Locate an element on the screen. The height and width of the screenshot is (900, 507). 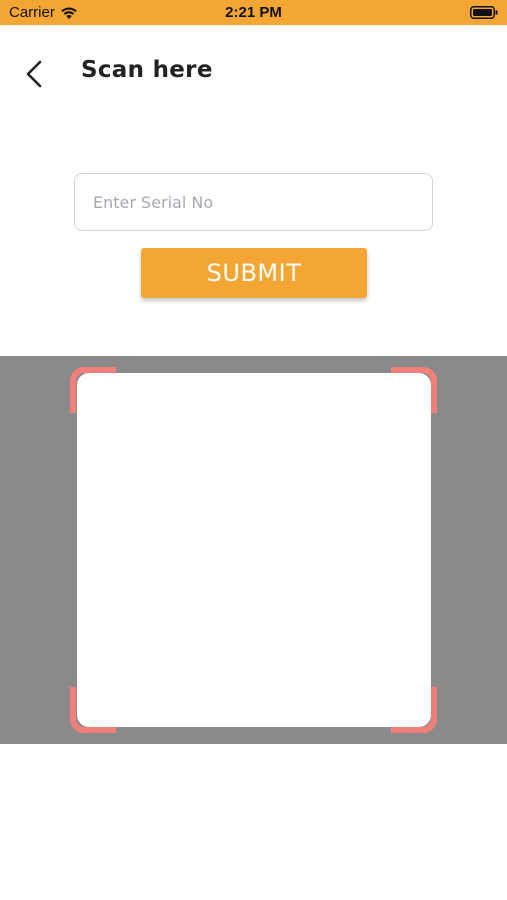
scan-frame-corner-bottom-right is located at coordinates (414, 710).